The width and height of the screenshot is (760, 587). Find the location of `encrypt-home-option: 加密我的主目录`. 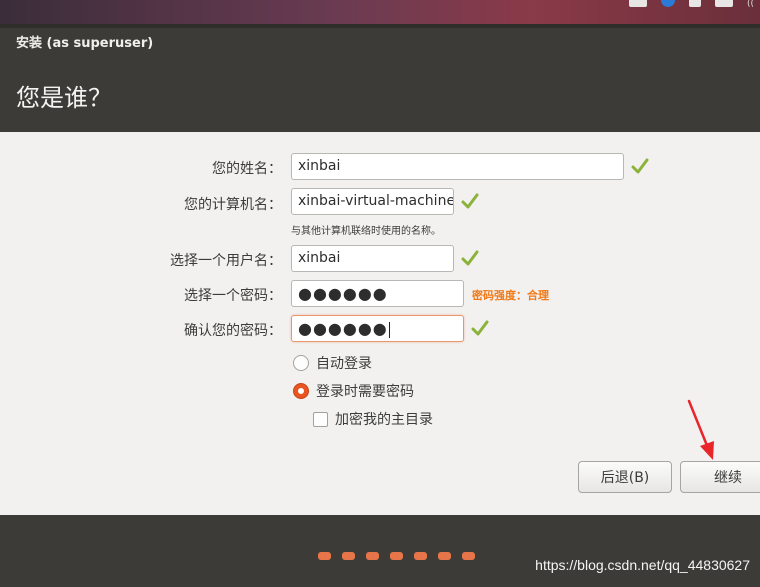

encrypt-home-option: 加密我的主目录 is located at coordinates (373, 419).